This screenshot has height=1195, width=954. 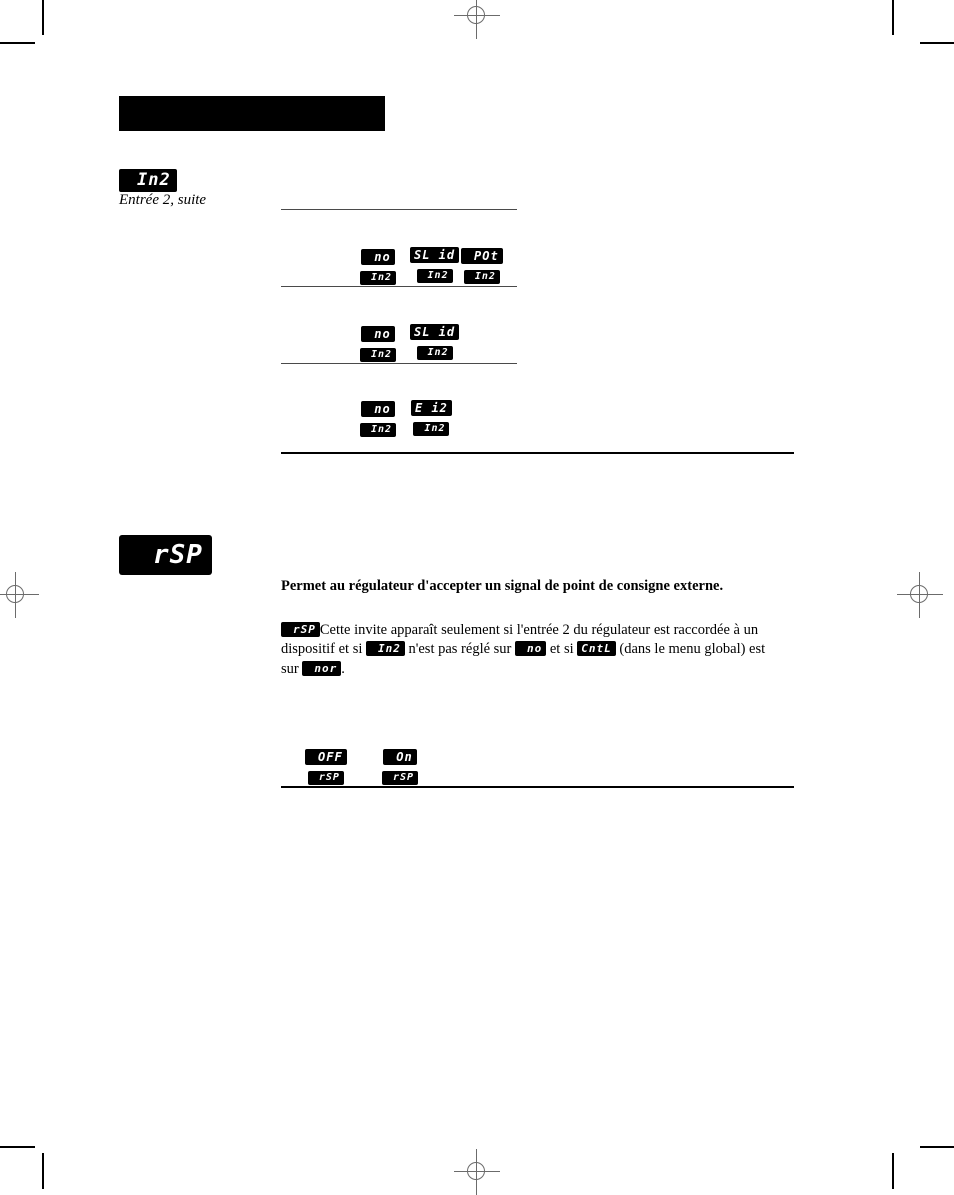 I want to click on rsp-badge: rSP, so click(x=165, y=555).